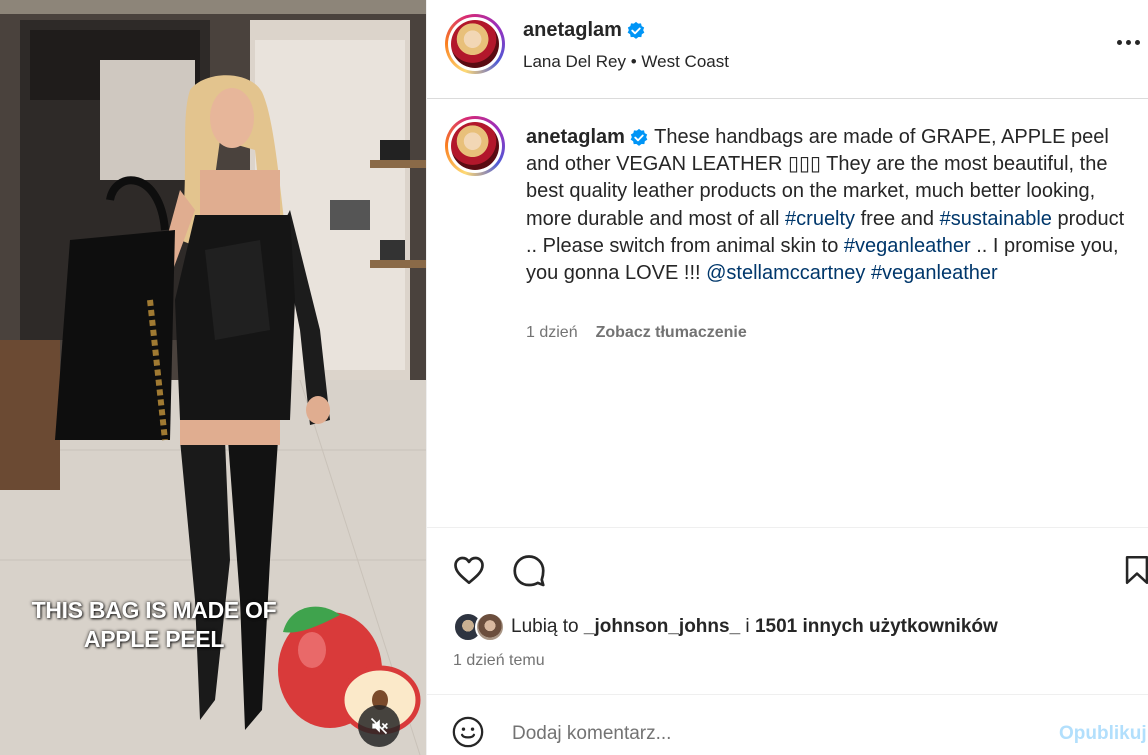 The width and height of the screenshot is (1148, 755). What do you see at coordinates (897, 218) in the screenshot?
I see `caption-body-2: free and` at bounding box center [897, 218].